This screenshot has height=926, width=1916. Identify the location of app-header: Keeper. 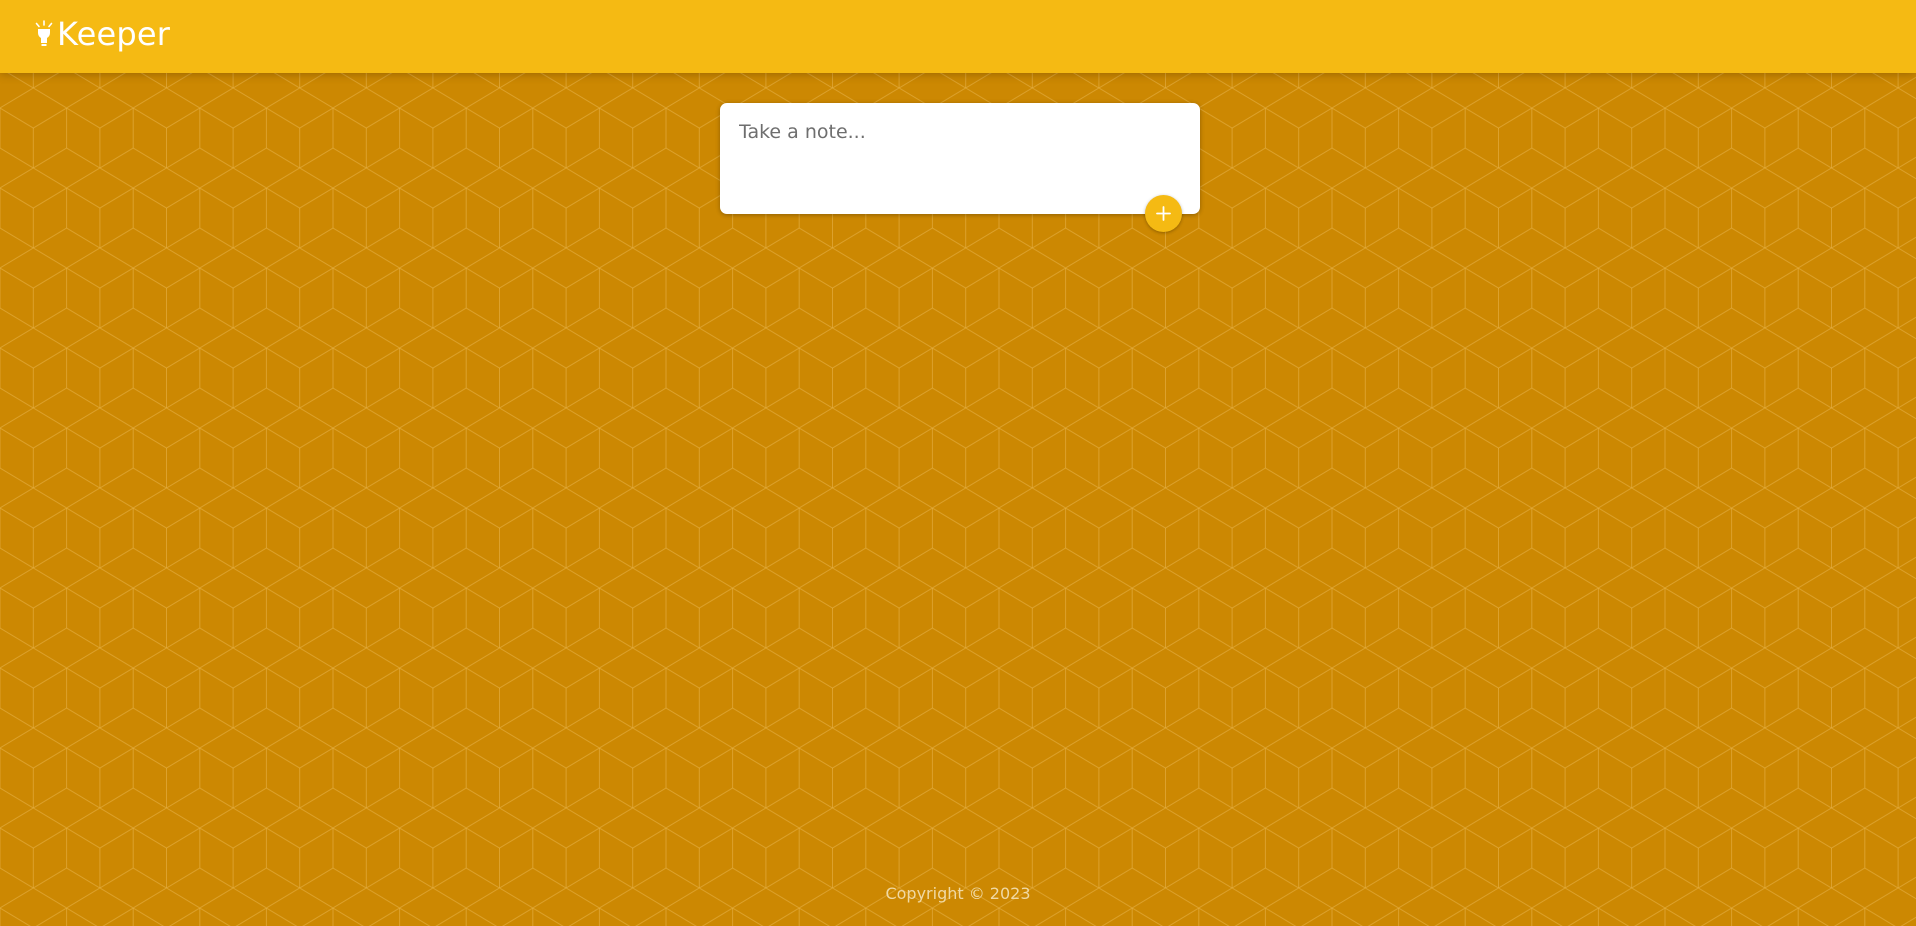
(958, 36).